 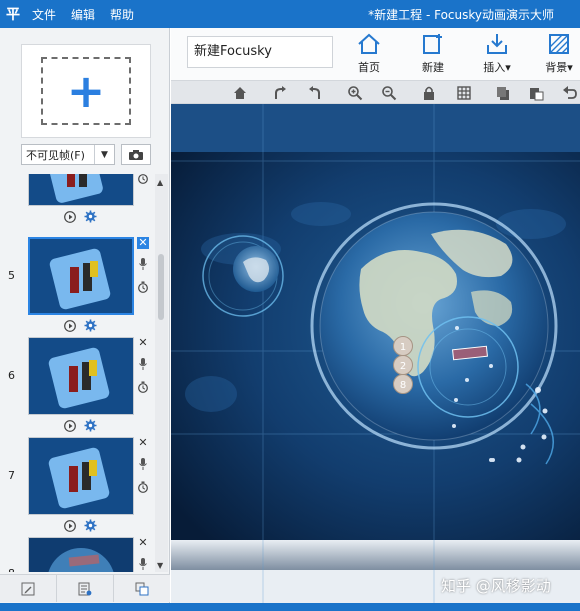 I want to click on frame-list-button, so click(x=85, y=588).